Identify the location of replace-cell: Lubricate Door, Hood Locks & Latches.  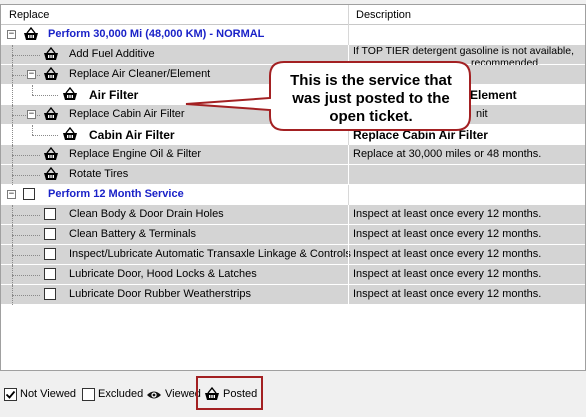
(174, 275).